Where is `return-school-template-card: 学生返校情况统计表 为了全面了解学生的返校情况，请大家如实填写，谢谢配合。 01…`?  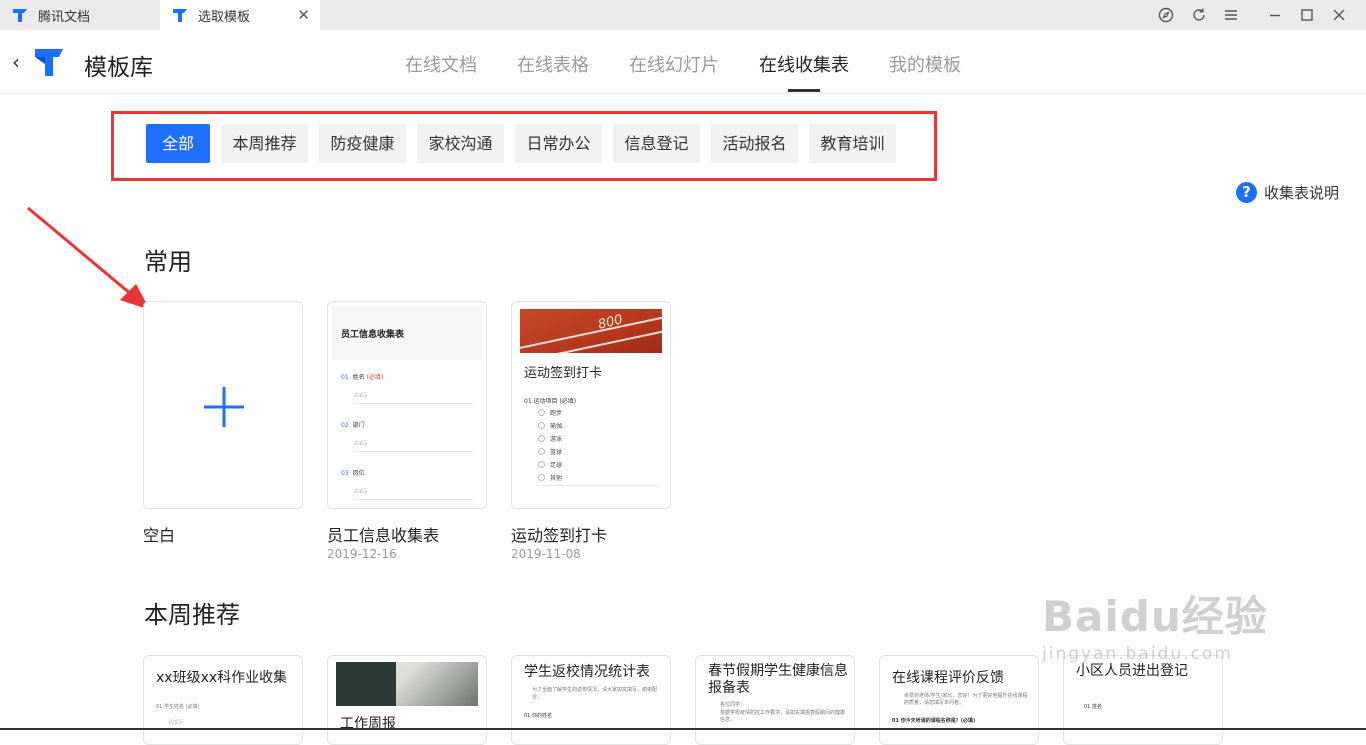
return-school-template-card: 学生返校情况统计表 为了全面了解学生的返校情况，请大家如实填写，谢谢配合。 01… is located at coordinates (591, 700).